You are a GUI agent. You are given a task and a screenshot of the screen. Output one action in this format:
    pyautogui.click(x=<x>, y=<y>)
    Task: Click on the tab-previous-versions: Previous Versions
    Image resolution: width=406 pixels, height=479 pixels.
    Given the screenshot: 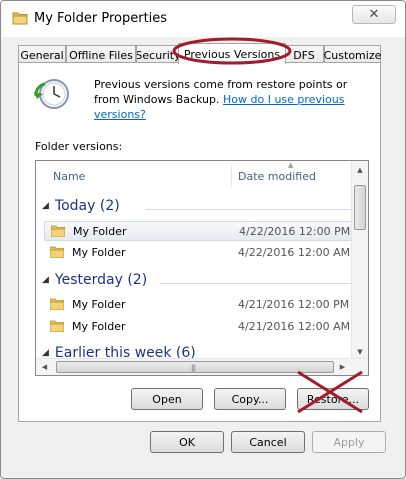 What is the action you would take?
    pyautogui.click(x=232, y=53)
    